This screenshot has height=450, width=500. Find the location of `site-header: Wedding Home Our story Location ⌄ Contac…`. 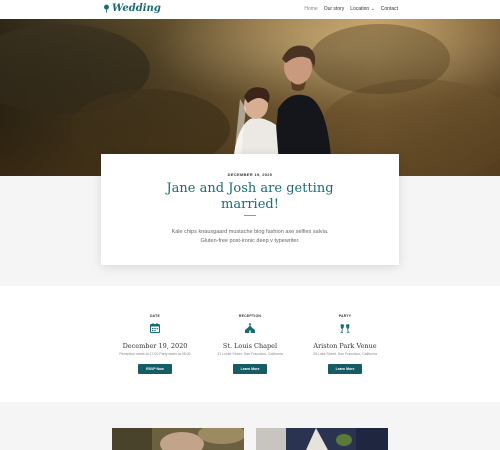

site-header: Wedding Home Our story Location ⌄ Contac… is located at coordinates (250, 9).